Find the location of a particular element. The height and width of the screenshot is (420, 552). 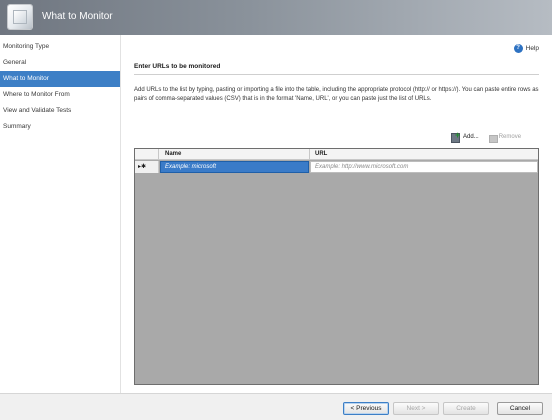

wizard-header: What to Monitor is located at coordinates (276, 17).